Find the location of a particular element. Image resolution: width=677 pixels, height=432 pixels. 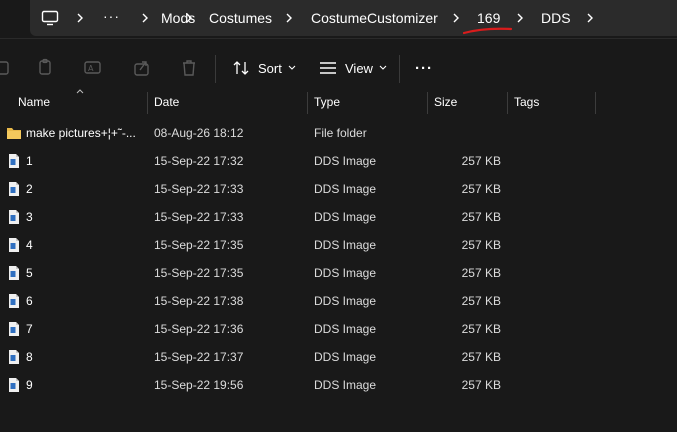

file-name: 4 is located at coordinates (29, 245).